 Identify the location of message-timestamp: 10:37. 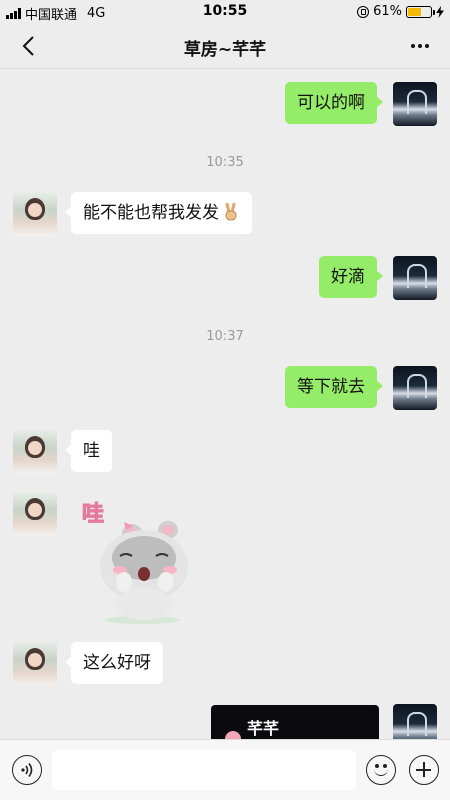
(225, 336).